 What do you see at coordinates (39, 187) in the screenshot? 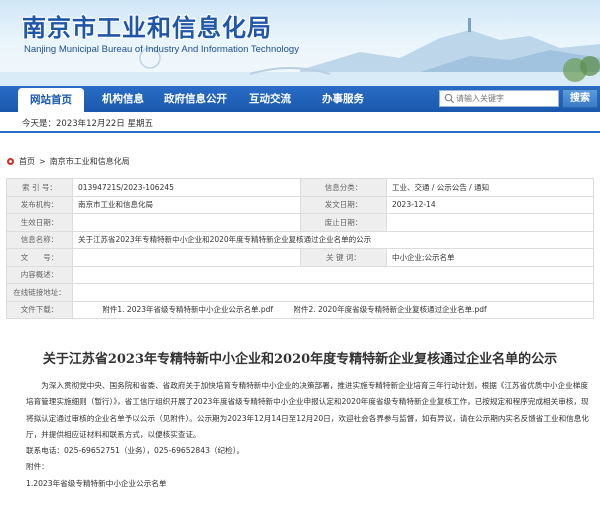
I see `info-label: 索 引 号：` at bounding box center [39, 187].